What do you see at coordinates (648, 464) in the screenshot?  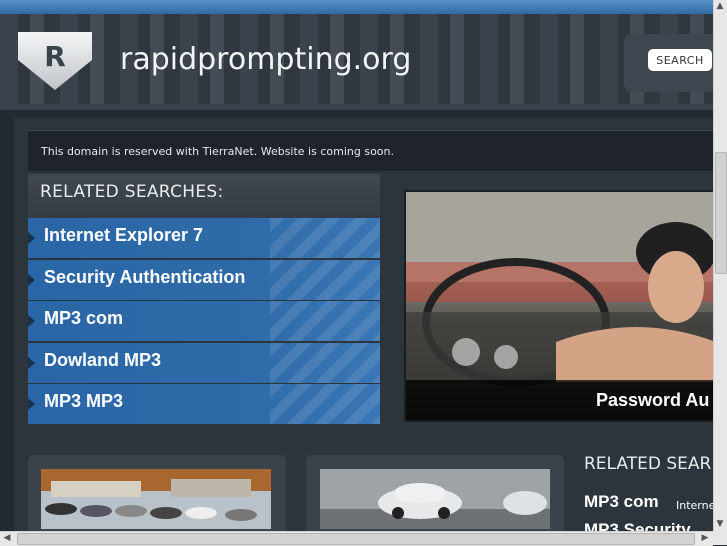 I see `related-searches-right-title: RELATED SEAR` at bounding box center [648, 464].